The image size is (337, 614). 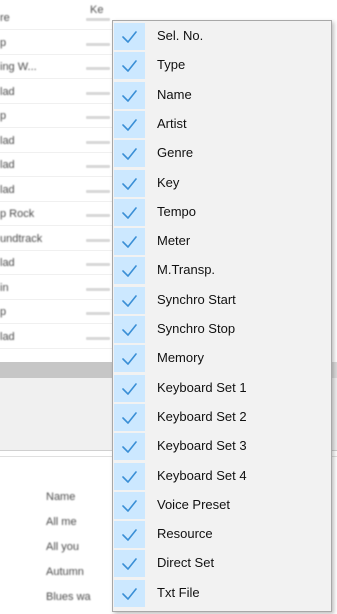 What do you see at coordinates (202, 387) in the screenshot?
I see `menu-item-label: Keyboard Set 1` at bounding box center [202, 387].